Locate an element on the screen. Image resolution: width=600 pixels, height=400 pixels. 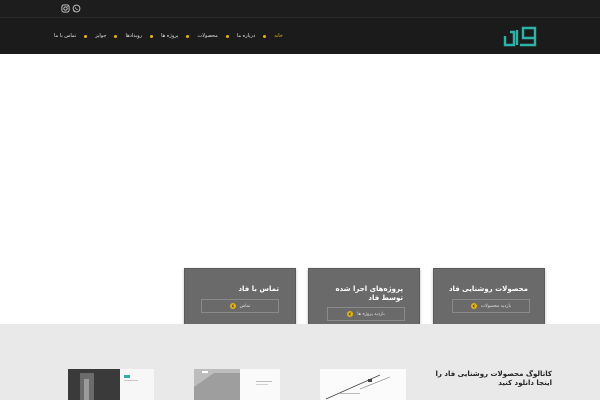
card-button-label: تماس is located at coordinates (245, 306).